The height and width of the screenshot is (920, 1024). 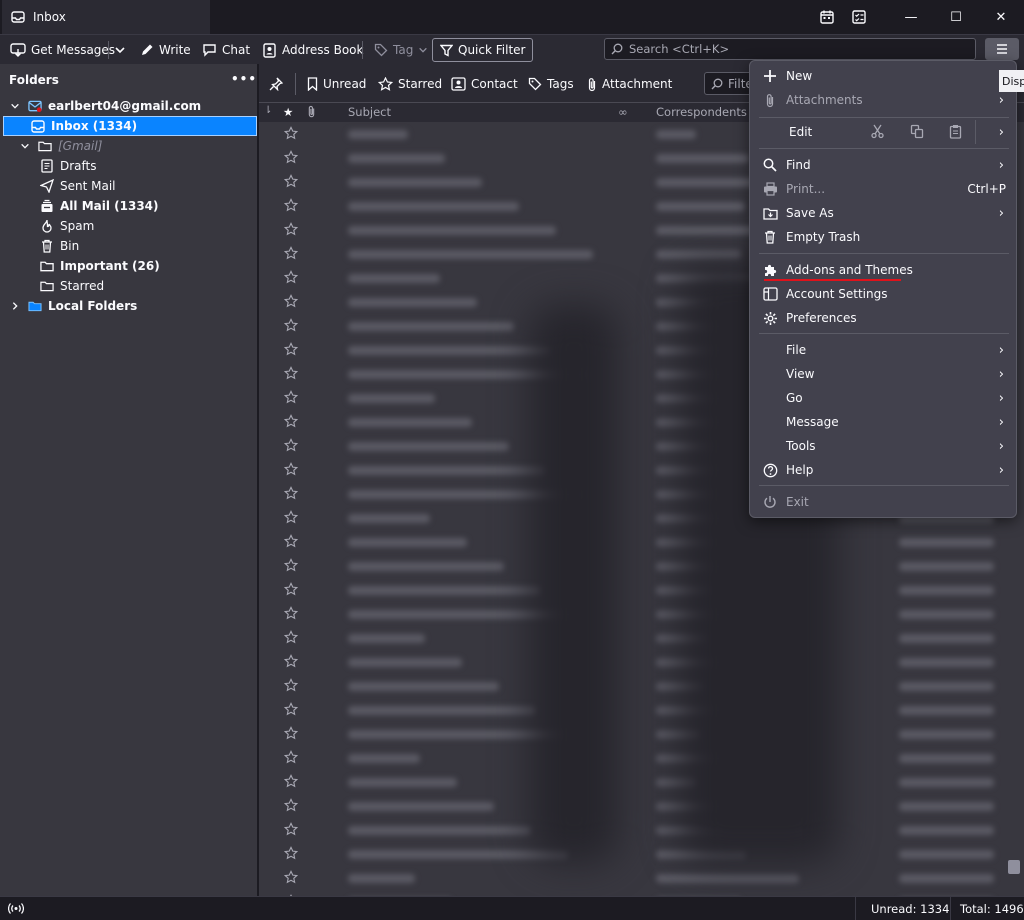 What do you see at coordinates (78, 186) in the screenshot?
I see `folder-sent-mail: Sent Mail` at bounding box center [78, 186].